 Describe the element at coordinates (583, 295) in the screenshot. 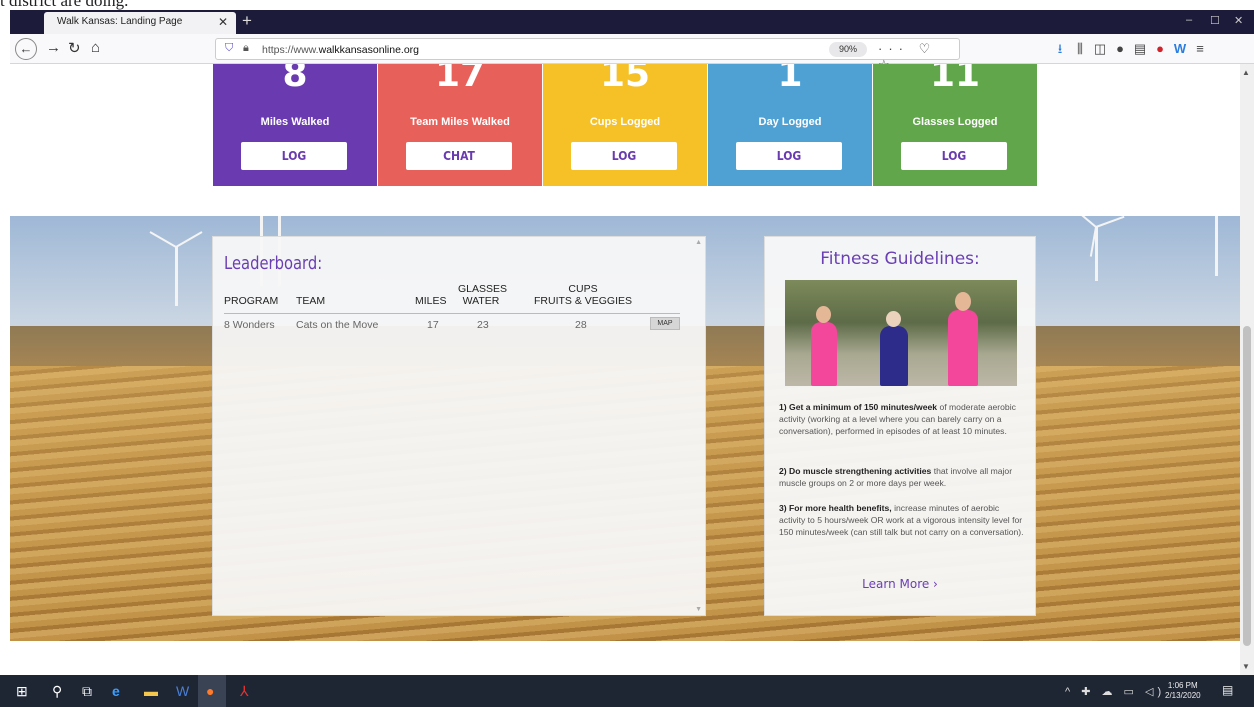

I see `col-header-cups: CUPS FRUITS & VEGGIES` at that location.